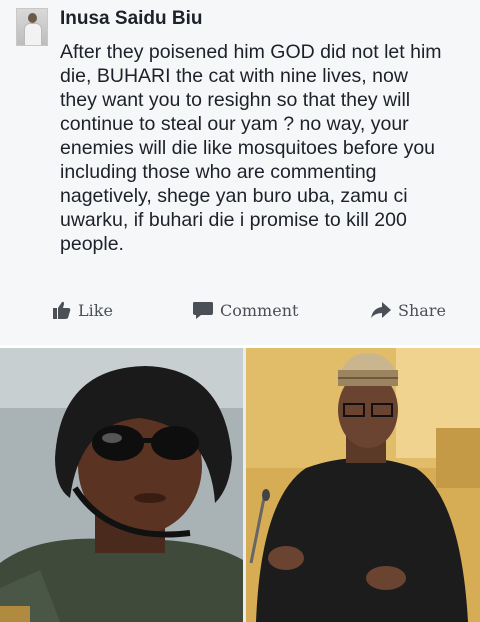 This screenshot has width=480, height=622. What do you see at coordinates (62, 310) in the screenshot?
I see `thumbs-up-icon` at bounding box center [62, 310].